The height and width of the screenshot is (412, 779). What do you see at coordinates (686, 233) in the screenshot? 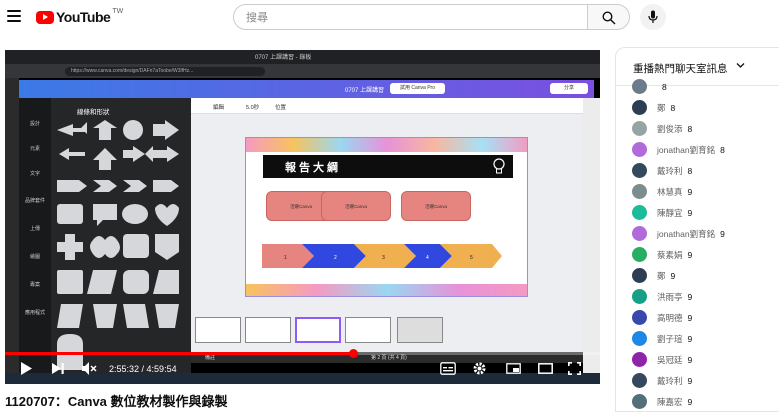
I see `chat-author-name: jonathan劉育銘` at bounding box center [686, 233].